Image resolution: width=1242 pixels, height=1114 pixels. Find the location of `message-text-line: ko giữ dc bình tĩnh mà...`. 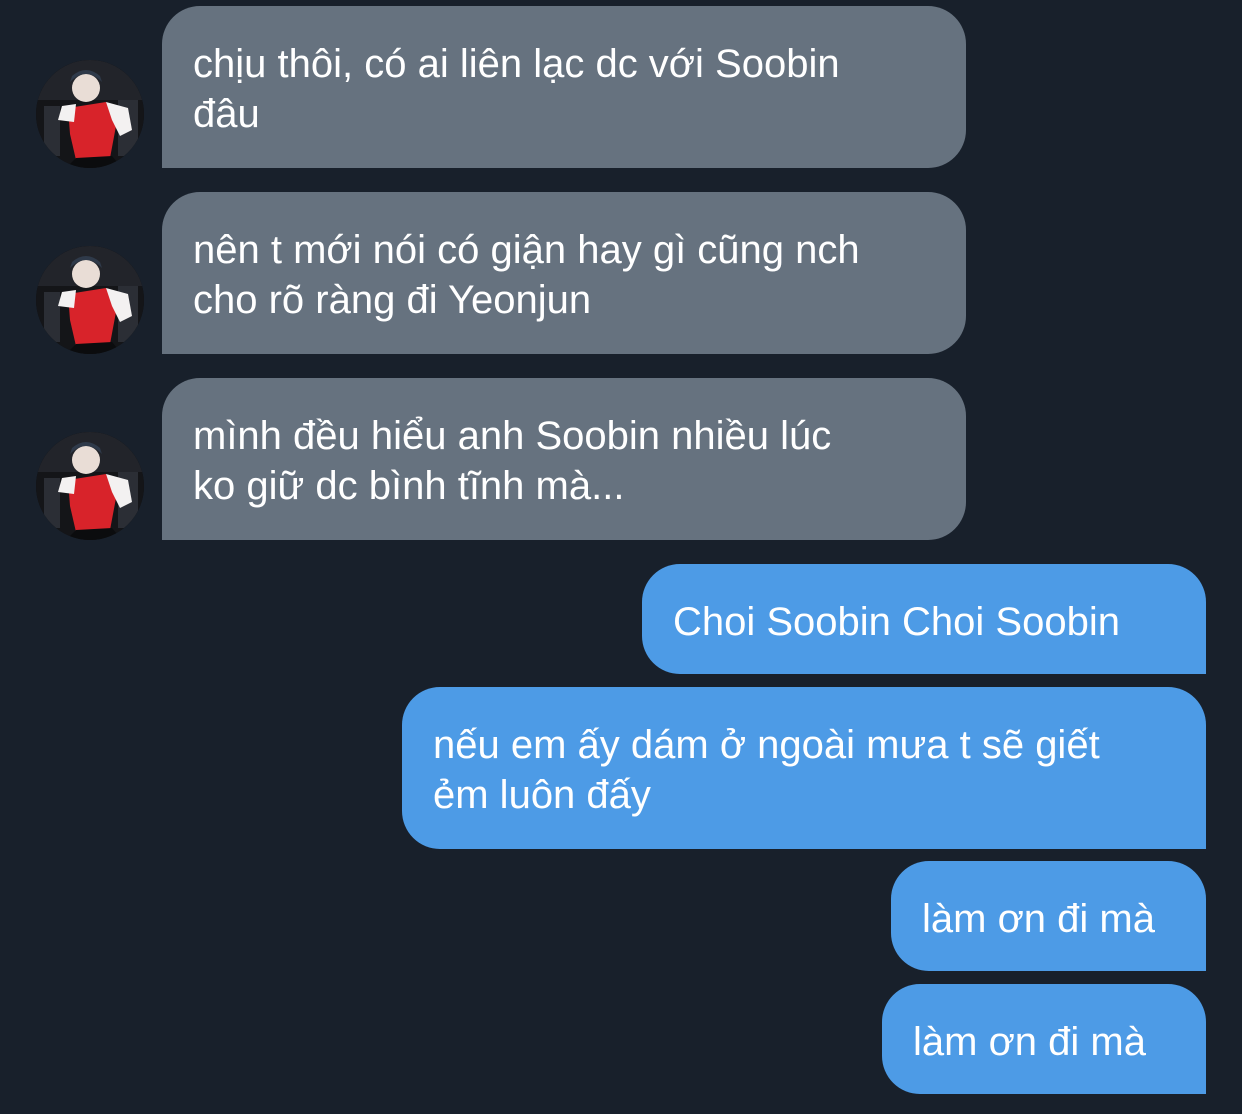

message-text-line: ko giữ dc bình tĩnh mà... is located at coordinates (409, 486).